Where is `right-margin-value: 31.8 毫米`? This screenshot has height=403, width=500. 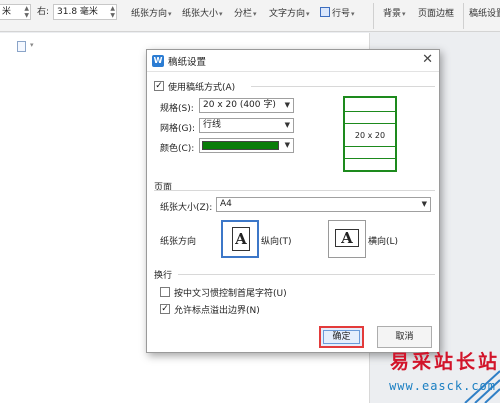
right-margin-value: 31.8 毫米 is located at coordinates (77, 12).